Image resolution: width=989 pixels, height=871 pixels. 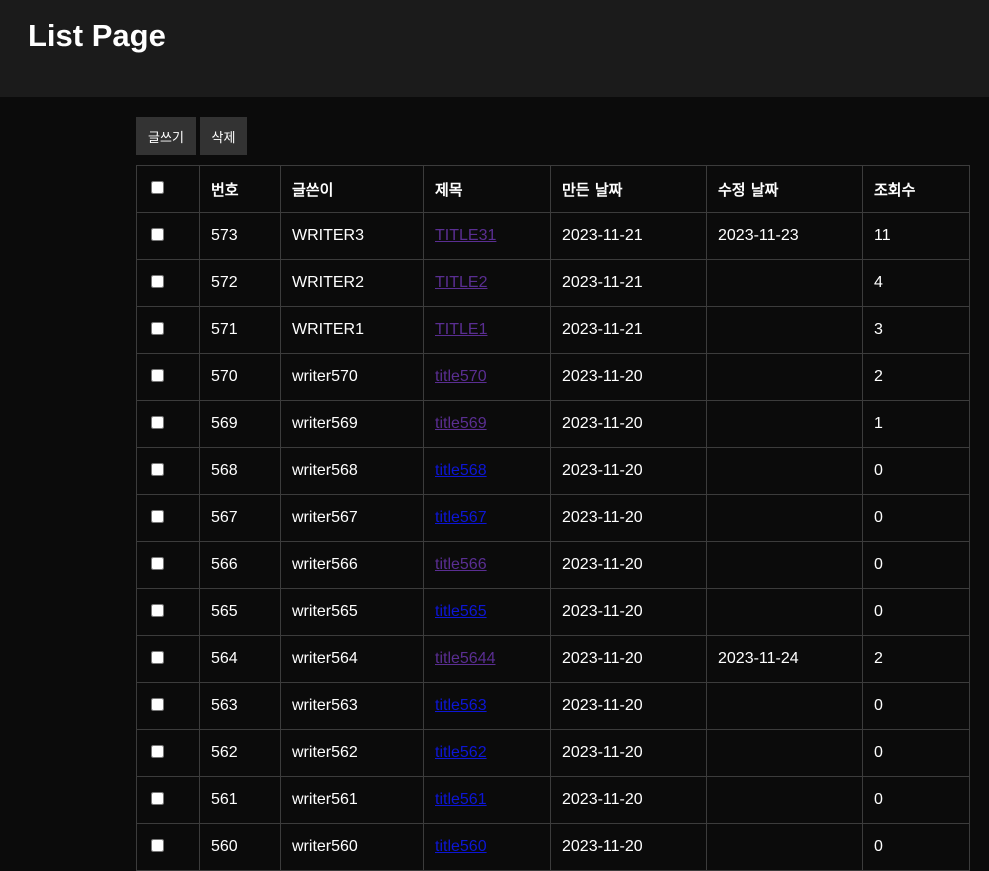 What do you see at coordinates (461, 517) in the screenshot?
I see `post-title-link: title567` at bounding box center [461, 517].